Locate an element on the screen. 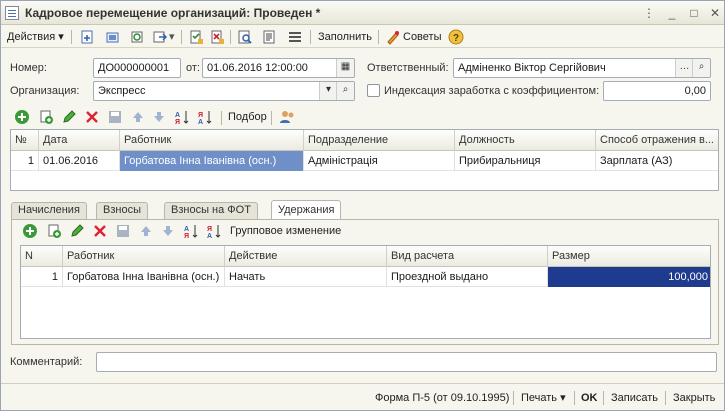  number-field: ДО000000001 is located at coordinates (137, 68).